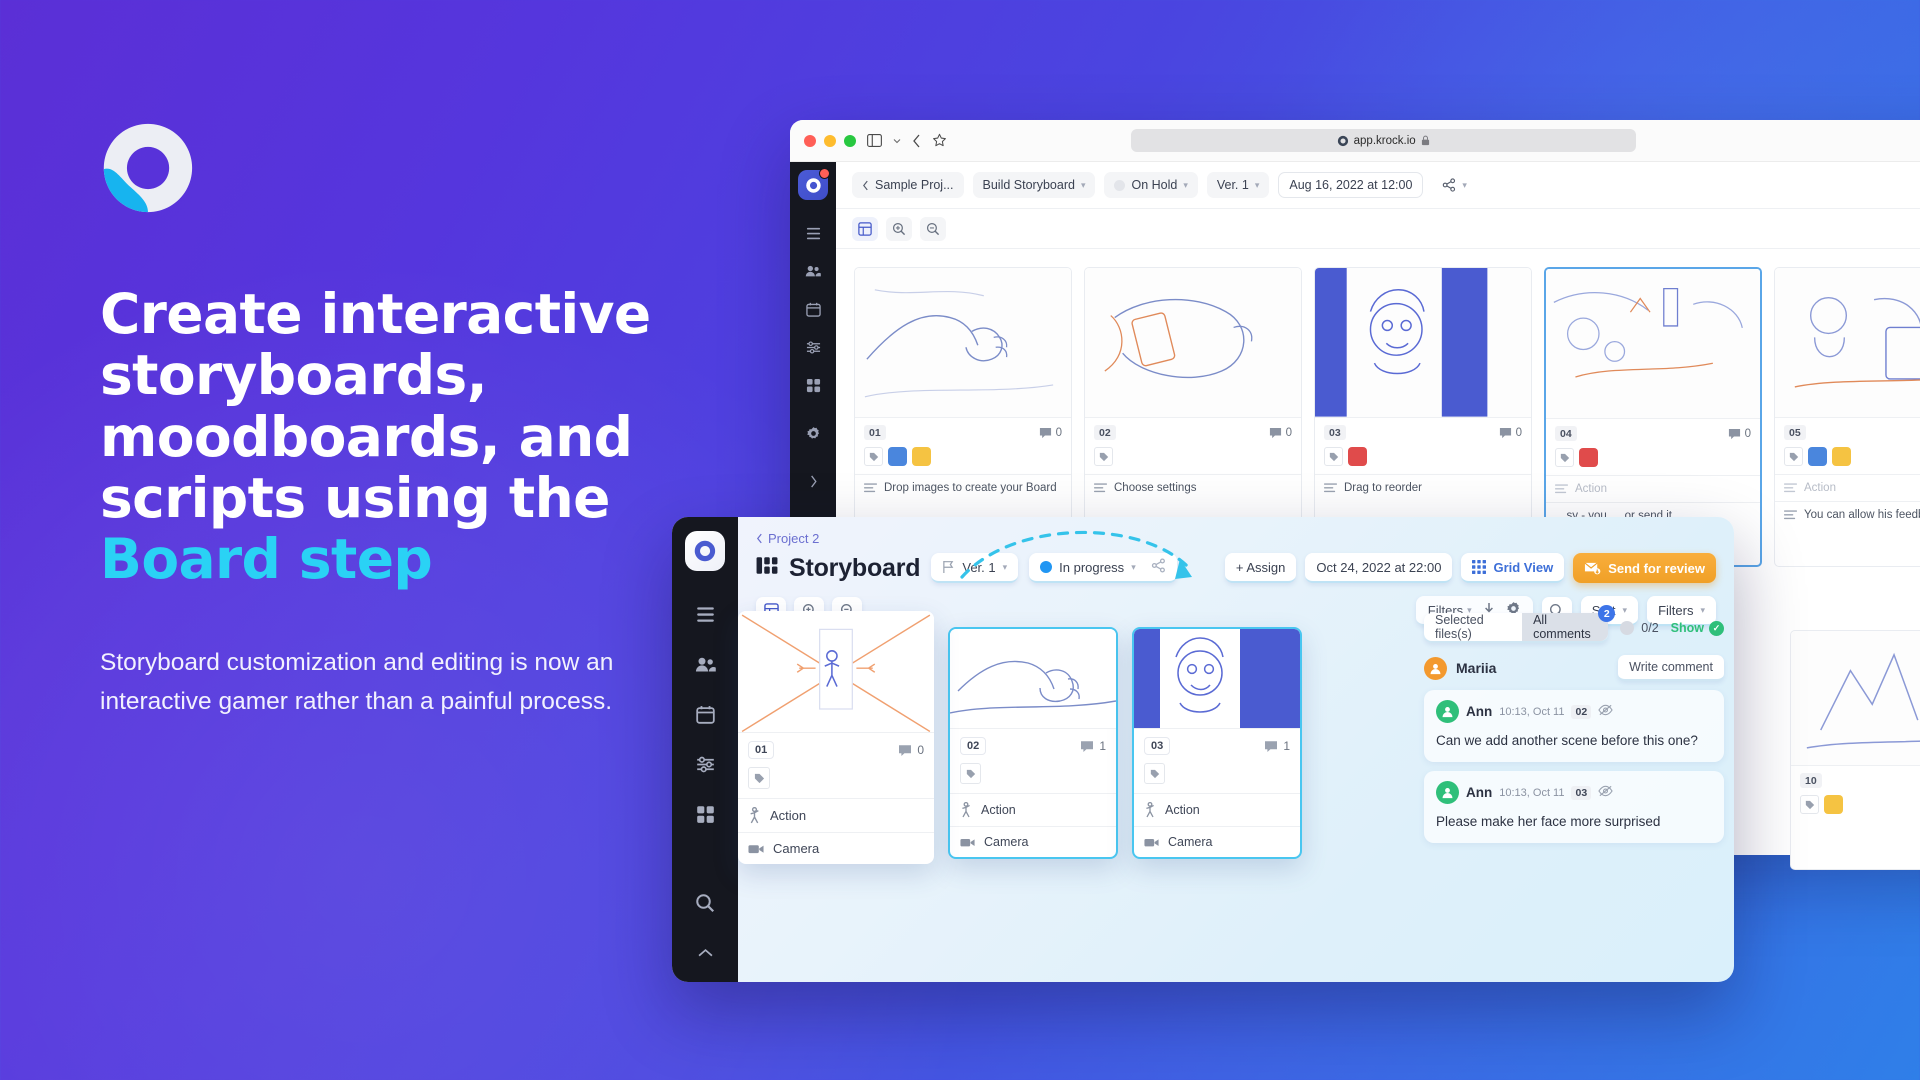 The height and width of the screenshot is (1080, 1920). Describe the element at coordinates (899, 228) in the screenshot. I see `zoom-in-icon` at that location.